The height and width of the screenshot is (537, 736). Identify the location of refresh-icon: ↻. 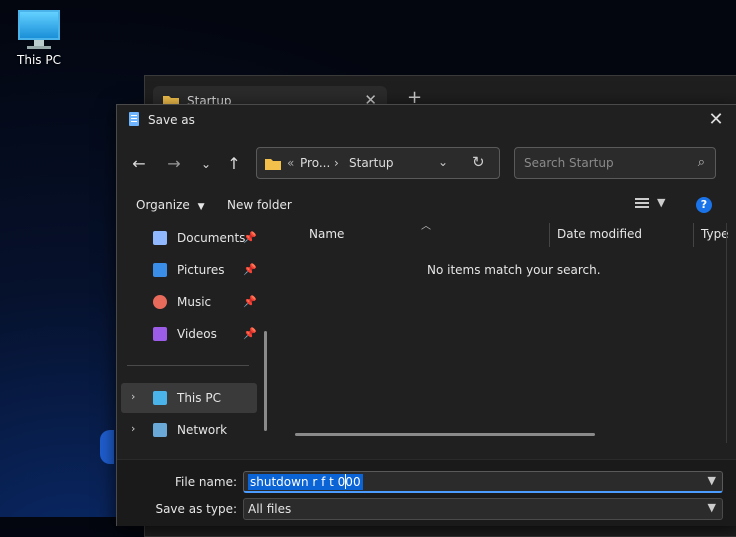
(478, 162).